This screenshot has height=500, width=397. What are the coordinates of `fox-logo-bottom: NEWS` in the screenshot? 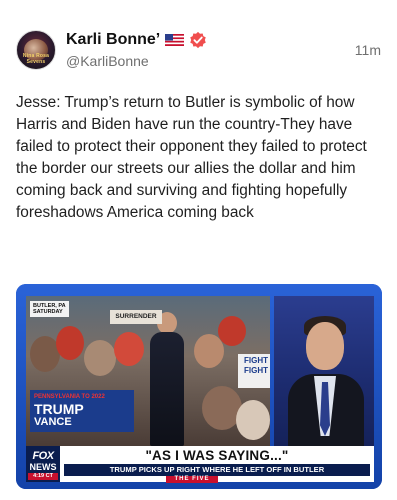 It's located at (43, 467).